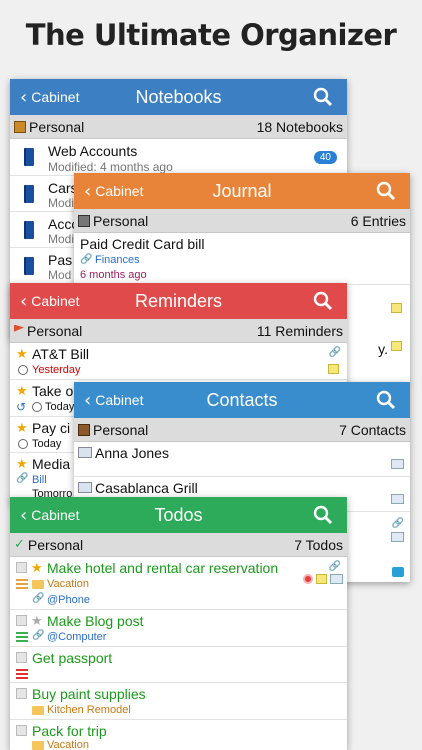  I want to click on section-count: 7 Todos, so click(318, 544).